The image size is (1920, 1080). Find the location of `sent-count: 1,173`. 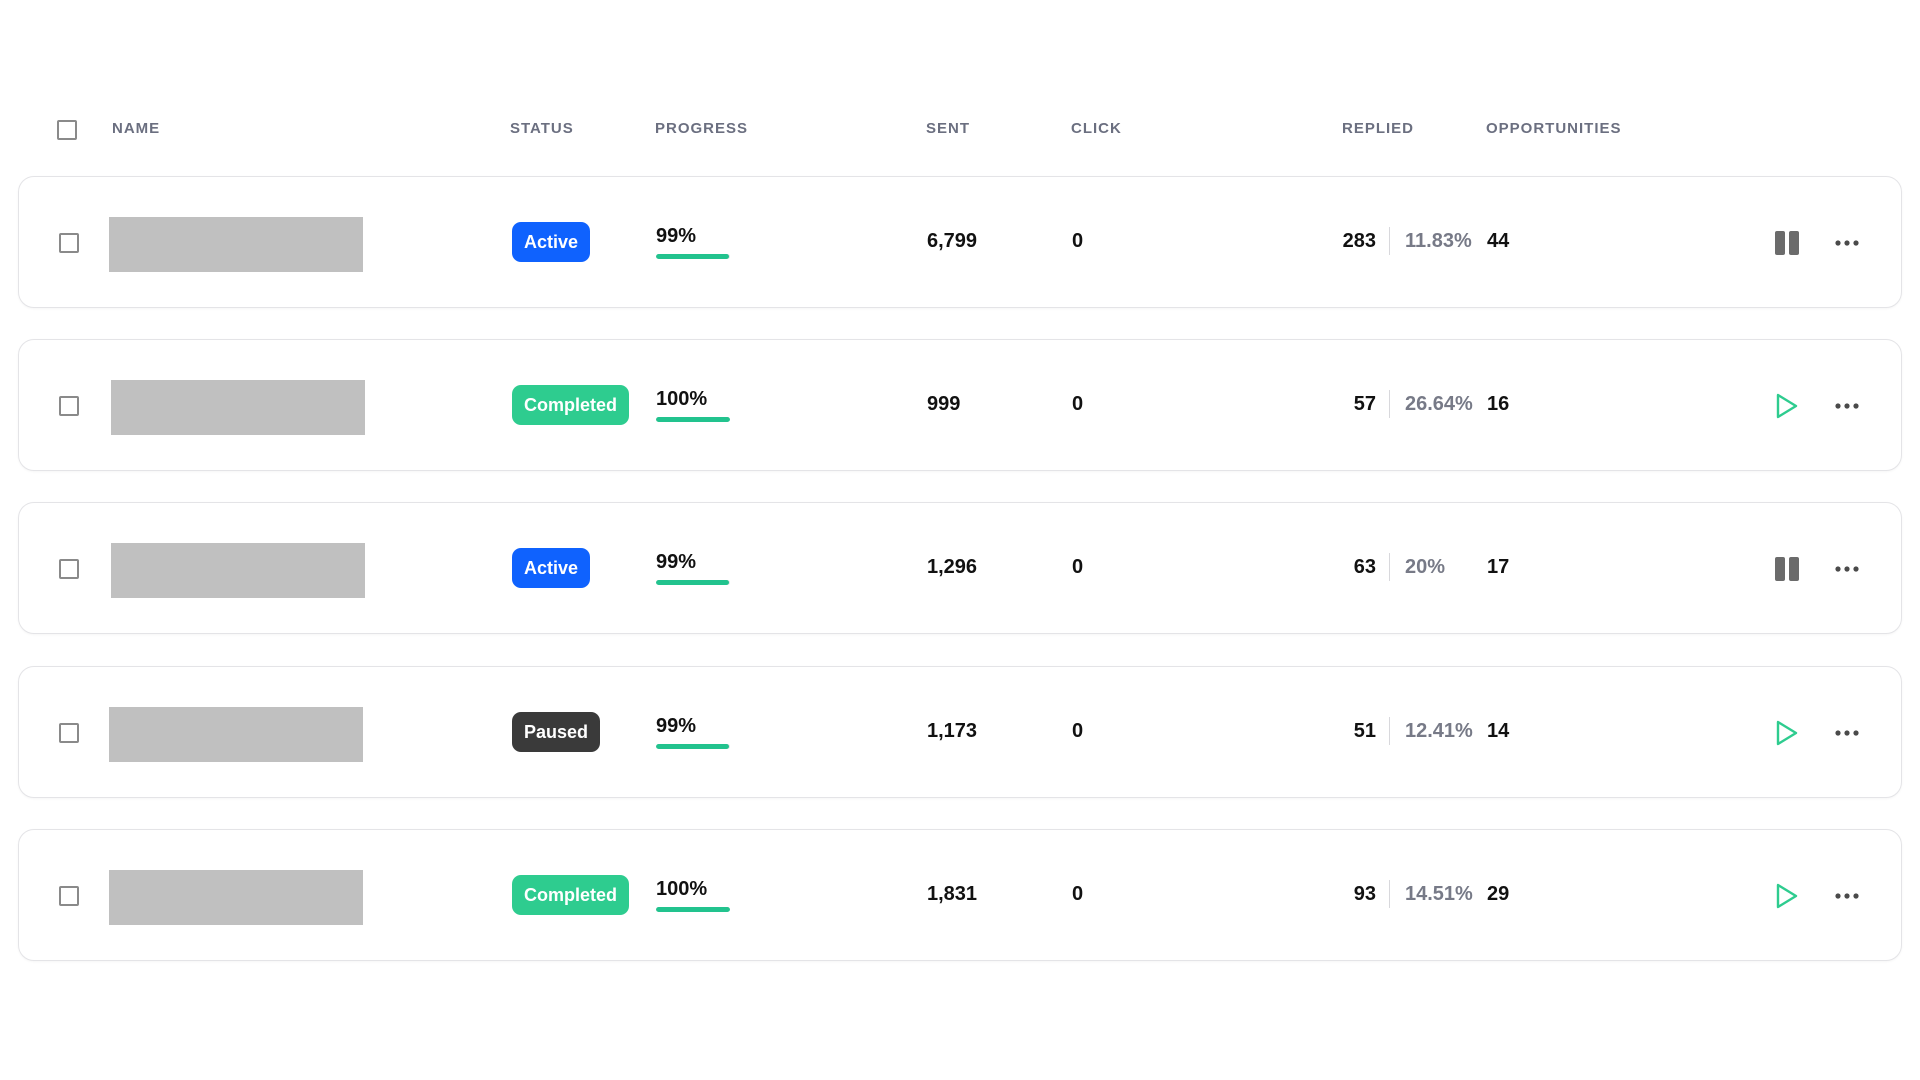

sent-count: 1,173 is located at coordinates (952, 731).